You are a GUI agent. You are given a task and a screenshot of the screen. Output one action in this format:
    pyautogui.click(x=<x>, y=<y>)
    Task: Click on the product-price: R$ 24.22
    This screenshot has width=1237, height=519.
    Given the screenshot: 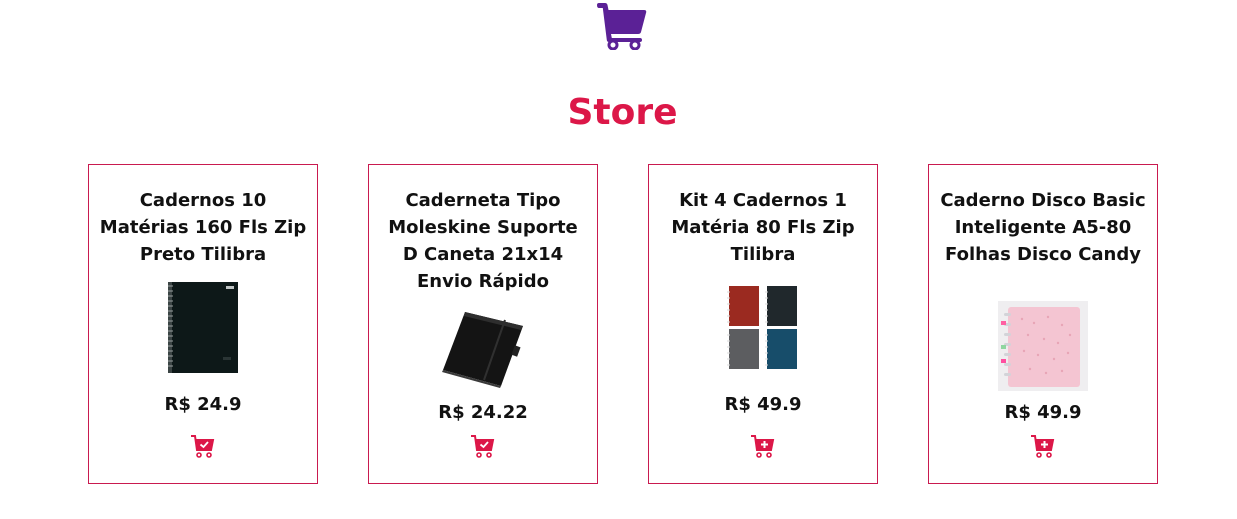 What is the action you would take?
    pyautogui.click(x=483, y=412)
    